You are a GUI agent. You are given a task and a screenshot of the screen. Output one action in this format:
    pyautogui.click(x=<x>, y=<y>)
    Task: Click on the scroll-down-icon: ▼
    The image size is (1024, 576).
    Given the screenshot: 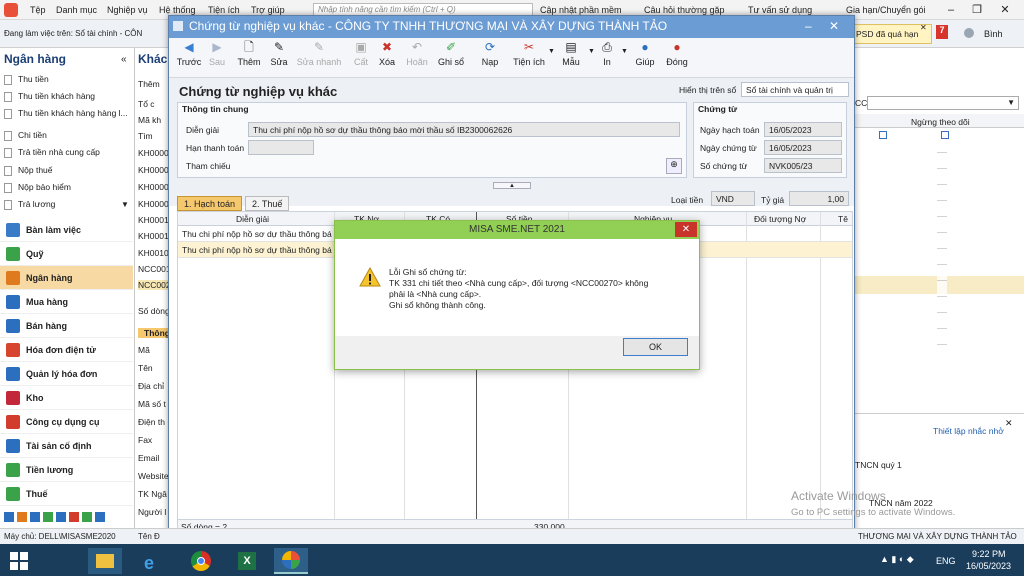 What is the action you would take?
    pyautogui.click(x=125, y=204)
    